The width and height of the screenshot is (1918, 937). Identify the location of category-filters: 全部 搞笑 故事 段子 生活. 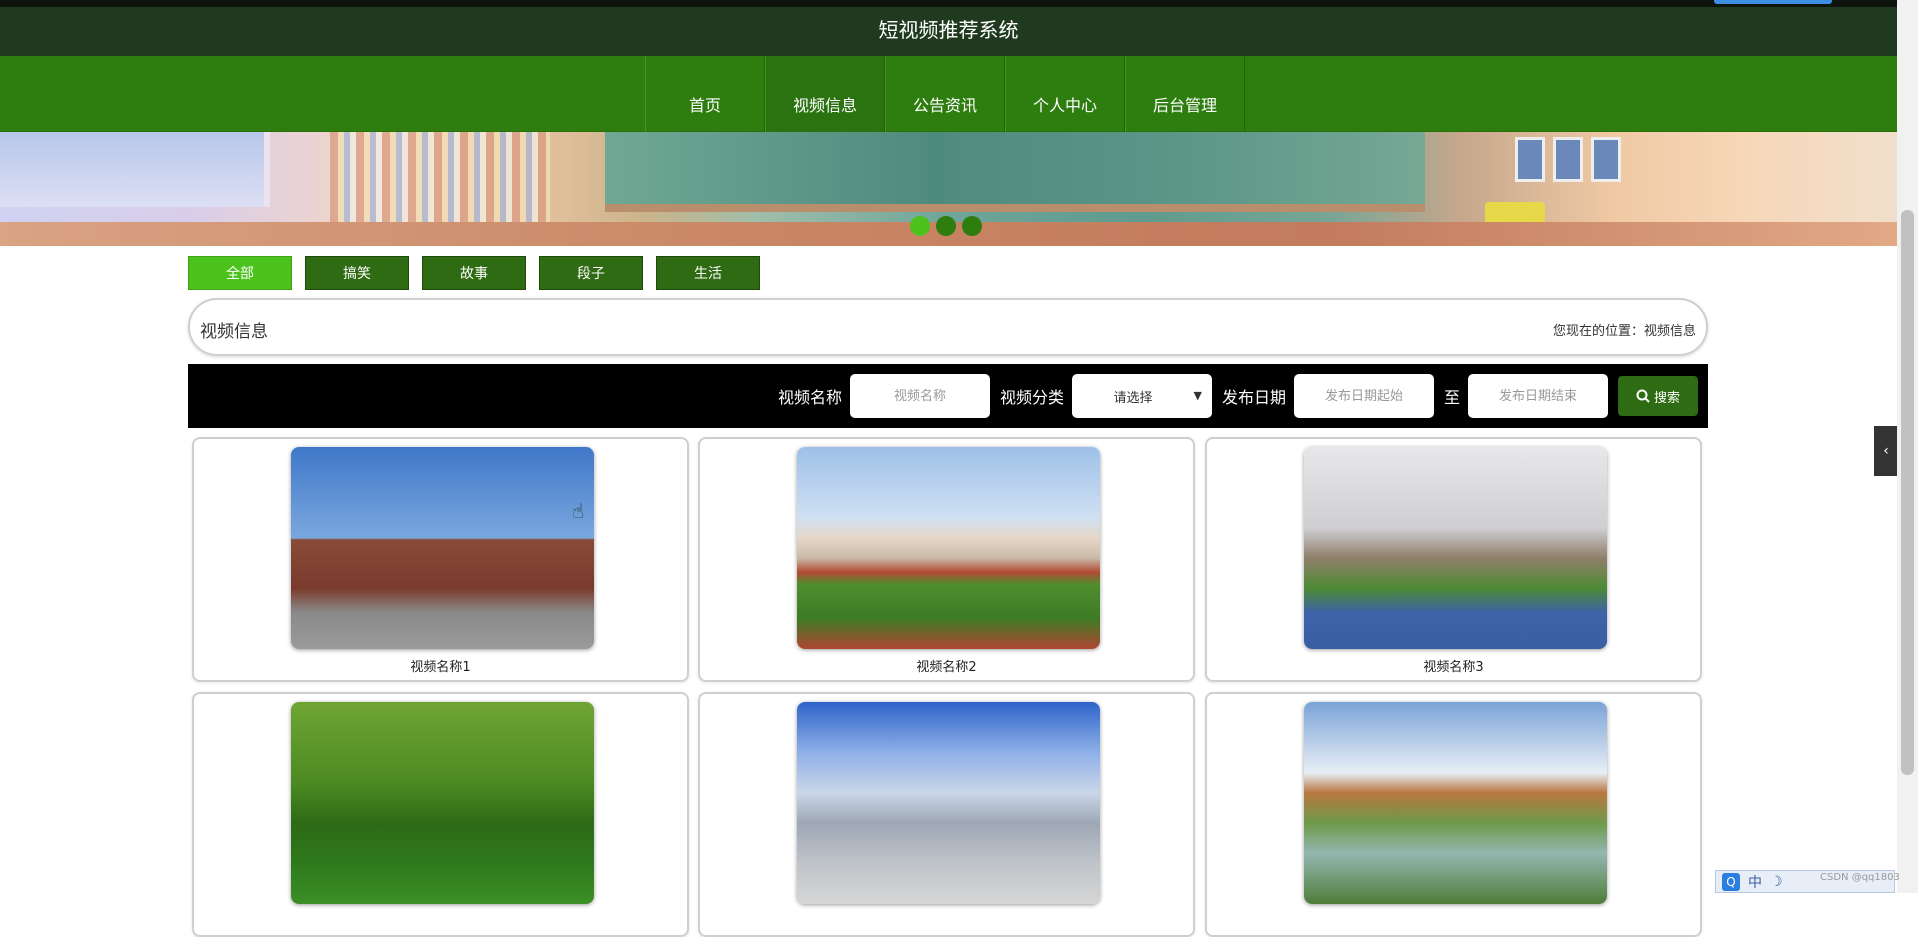
(474, 273).